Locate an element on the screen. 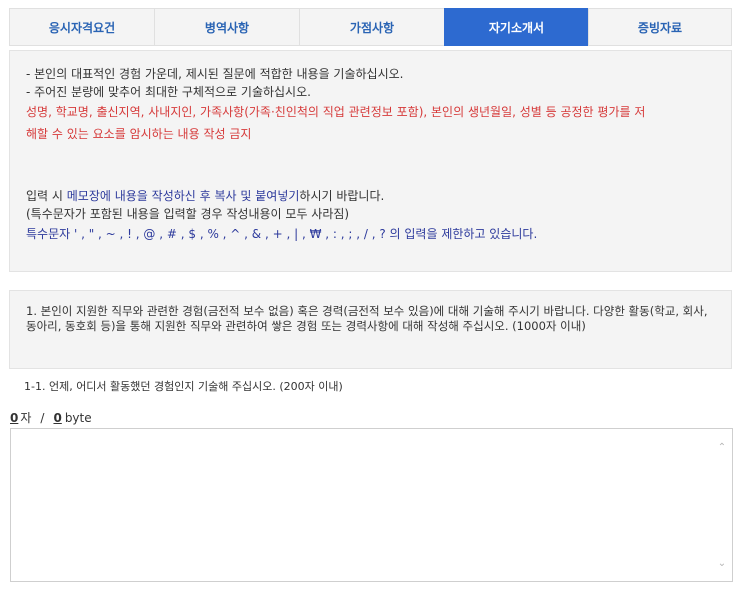  guide-warning-line-2: 해할 수 있는 요소를 암시하는 내용 작성 금지 is located at coordinates (139, 134).